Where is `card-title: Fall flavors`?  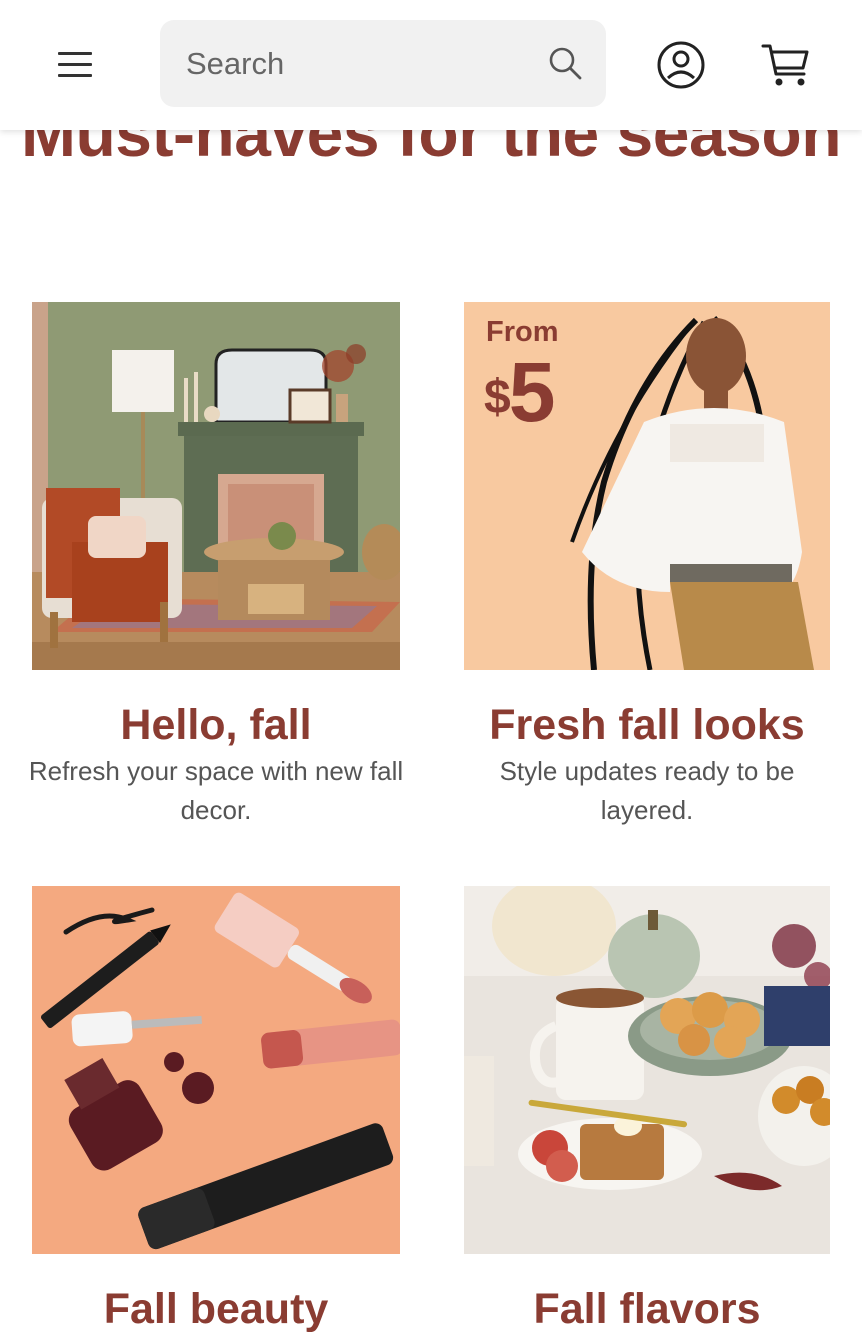
card-title: Fall flavors is located at coordinates (647, 1309).